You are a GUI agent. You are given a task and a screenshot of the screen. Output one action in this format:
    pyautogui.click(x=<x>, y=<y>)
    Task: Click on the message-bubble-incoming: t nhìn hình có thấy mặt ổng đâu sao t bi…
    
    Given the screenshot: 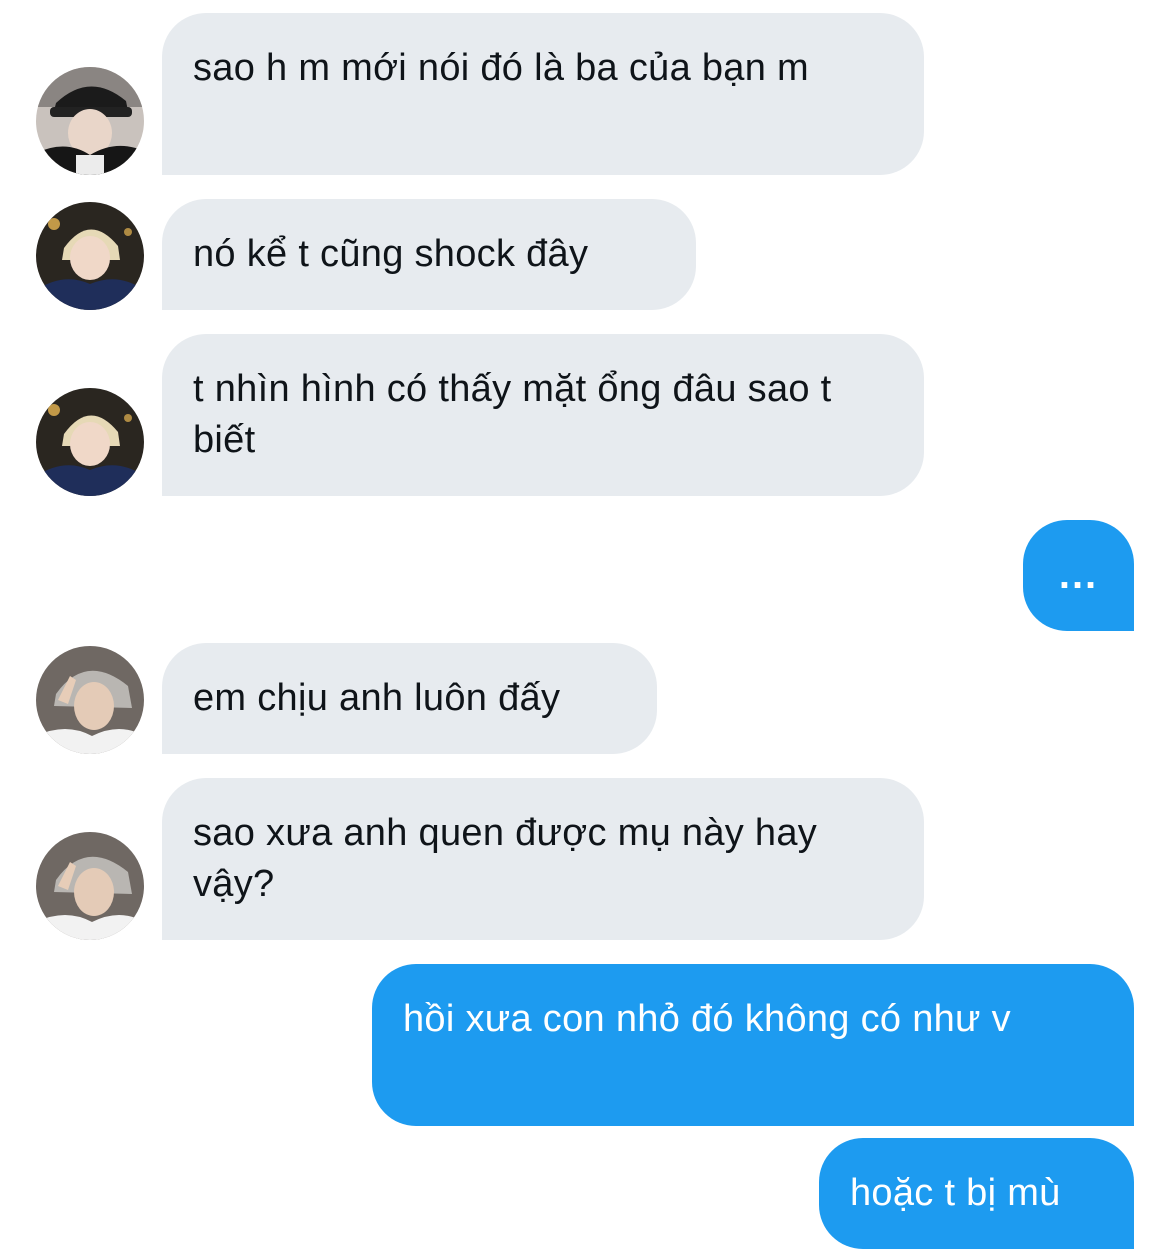 What is the action you would take?
    pyautogui.click(x=543, y=415)
    